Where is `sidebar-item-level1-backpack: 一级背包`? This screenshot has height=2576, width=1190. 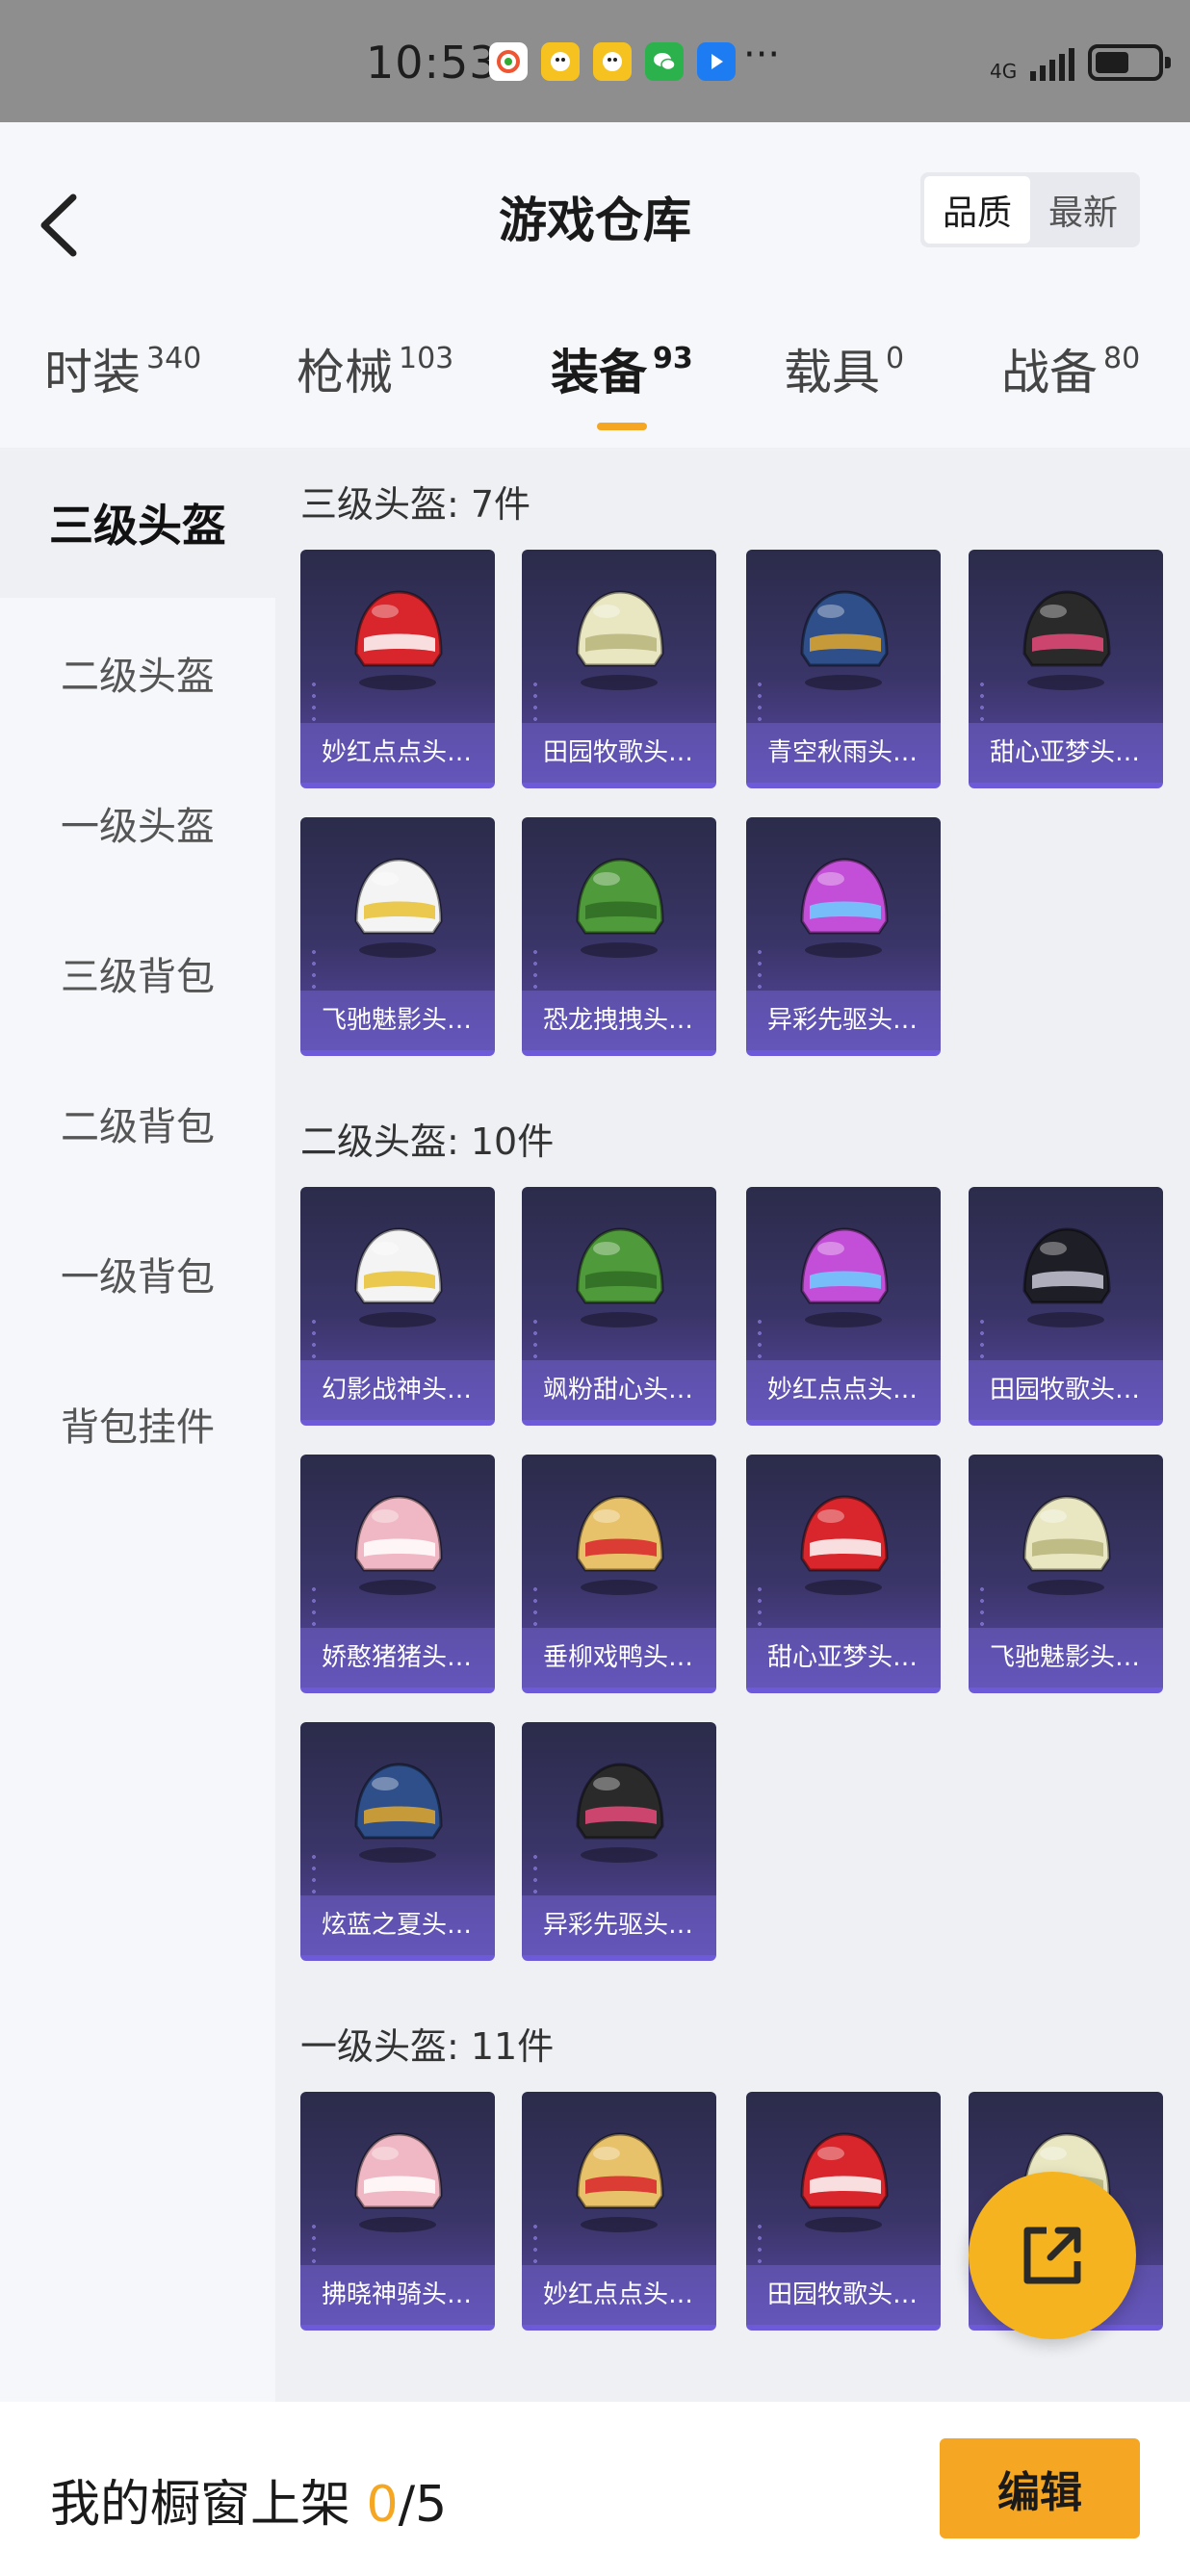
sidebar-item-level1-backpack: 一级背包 is located at coordinates (138, 1273).